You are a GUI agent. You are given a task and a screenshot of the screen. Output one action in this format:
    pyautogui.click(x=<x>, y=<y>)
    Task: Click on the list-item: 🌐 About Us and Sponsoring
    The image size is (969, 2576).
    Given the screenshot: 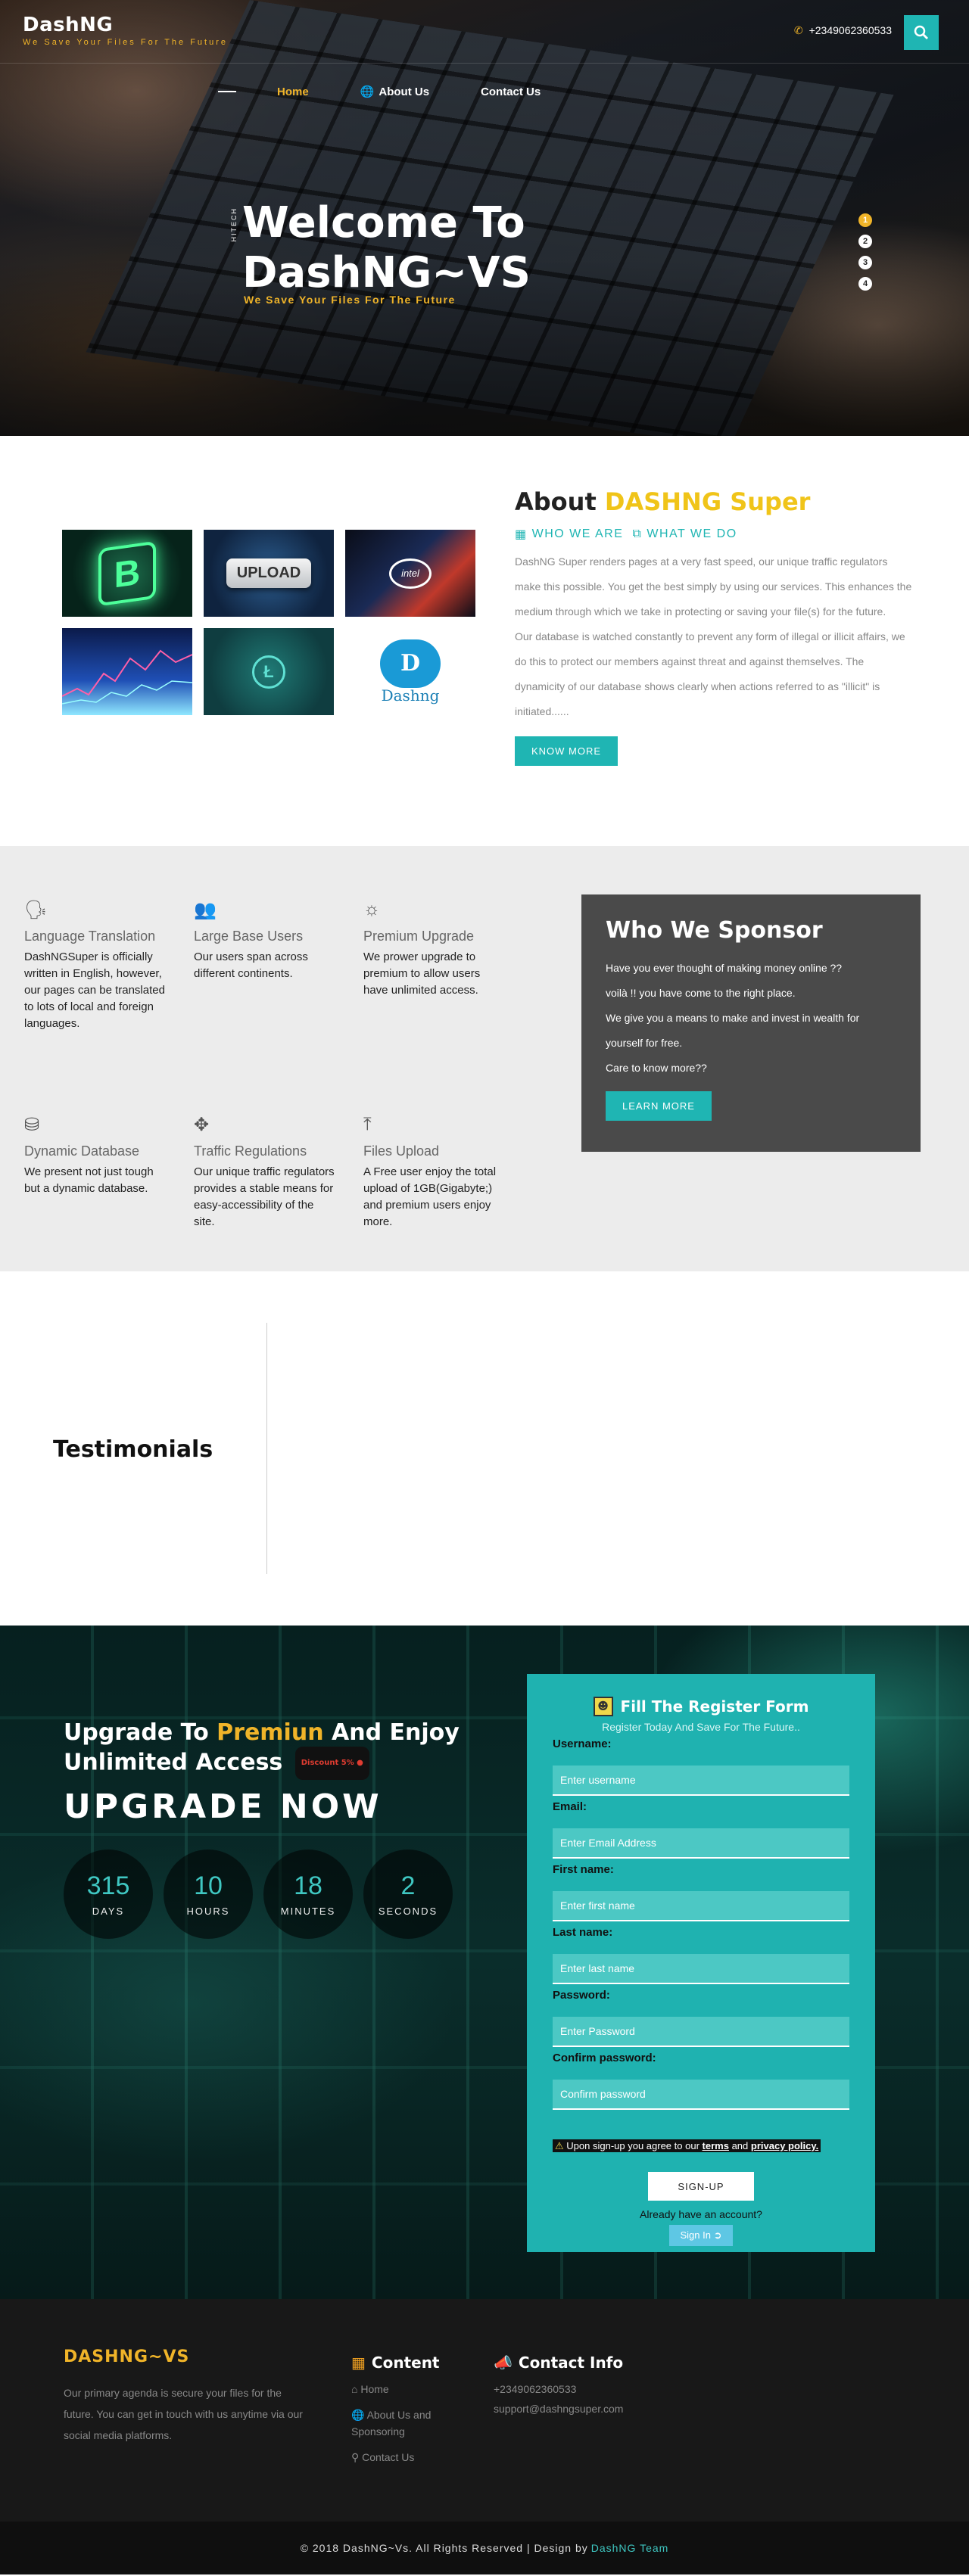 What is the action you would take?
    pyautogui.click(x=408, y=2423)
    